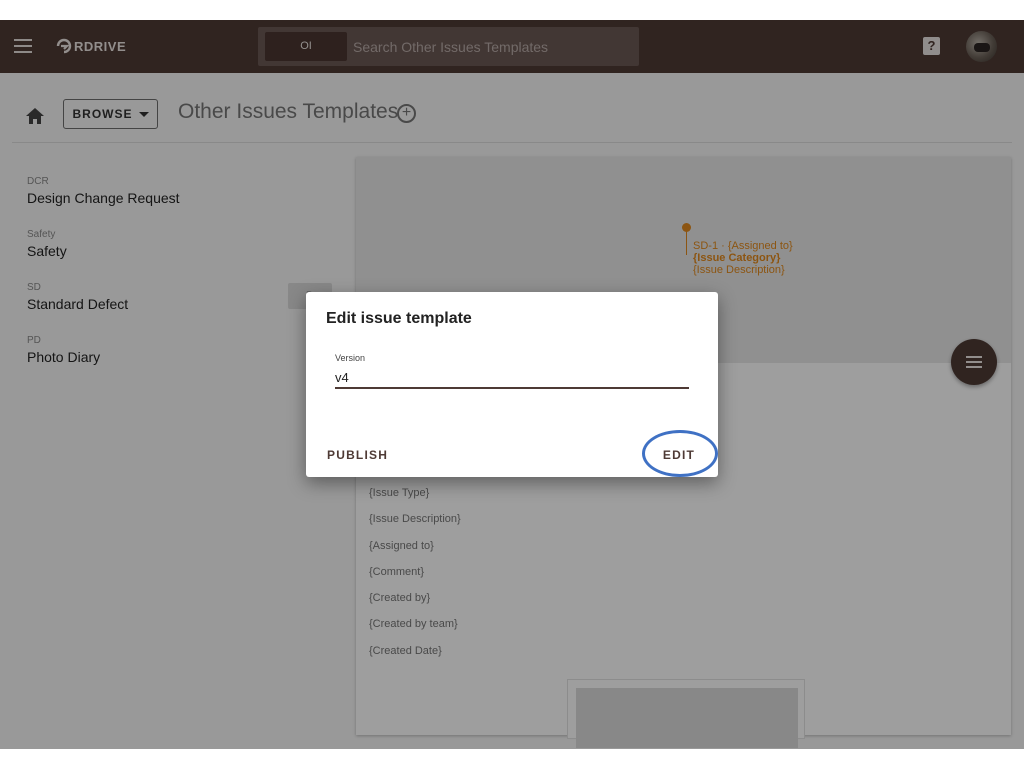 The width and height of the screenshot is (1024, 768). Describe the element at coordinates (679, 455) in the screenshot. I see `edit-button: EDIT` at that location.